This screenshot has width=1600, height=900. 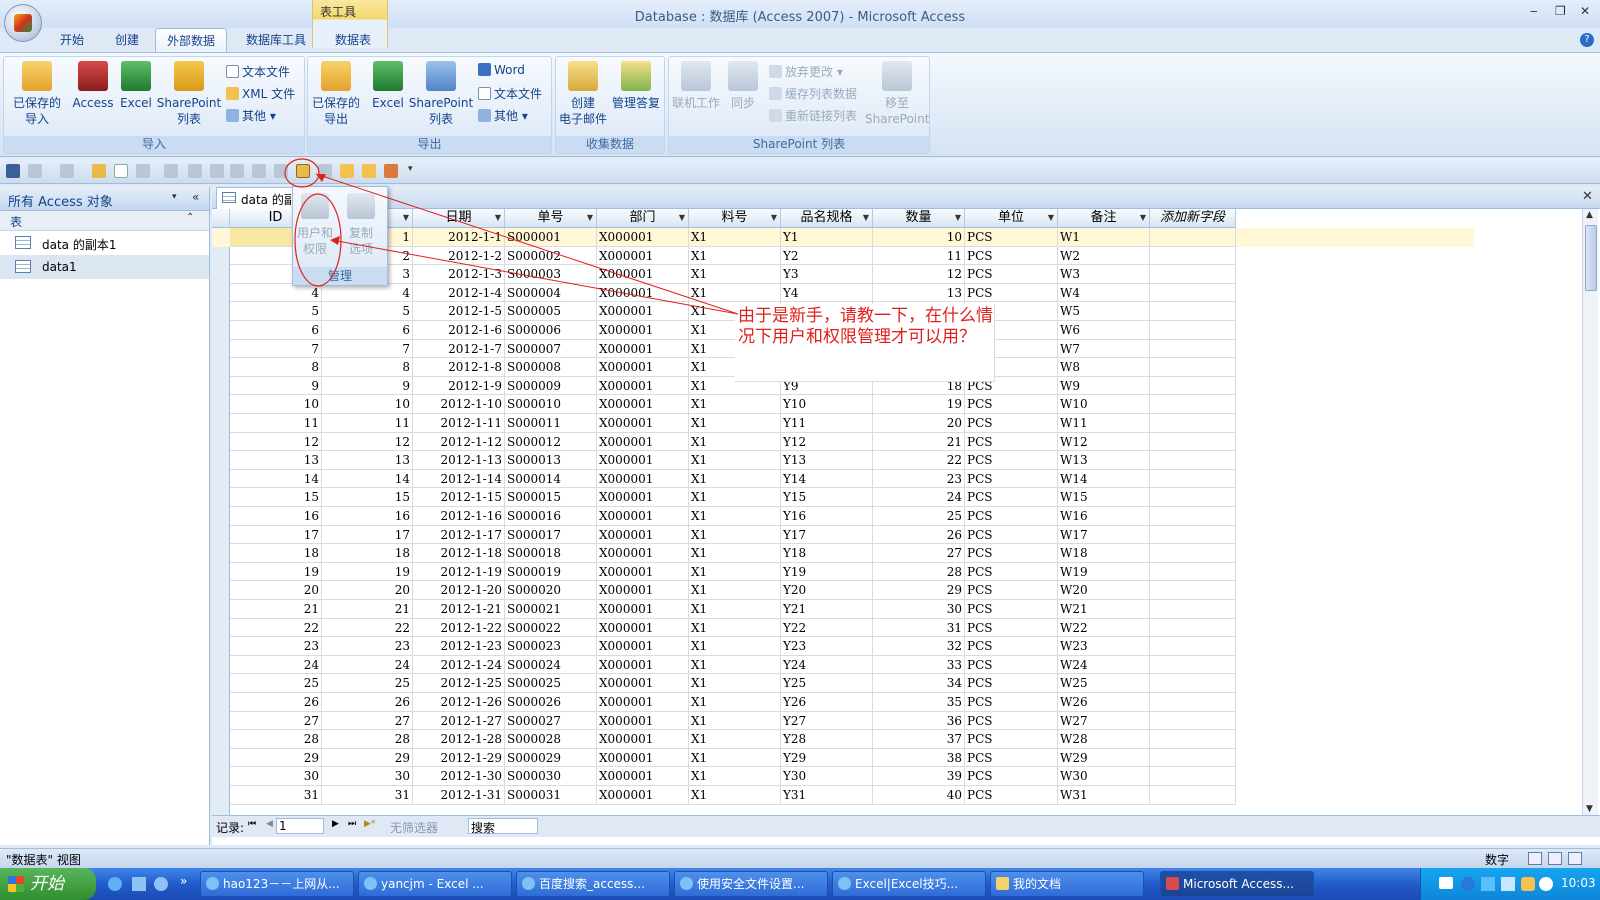 I want to click on section-collapse-icon: ⌃, so click(x=190, y=217).